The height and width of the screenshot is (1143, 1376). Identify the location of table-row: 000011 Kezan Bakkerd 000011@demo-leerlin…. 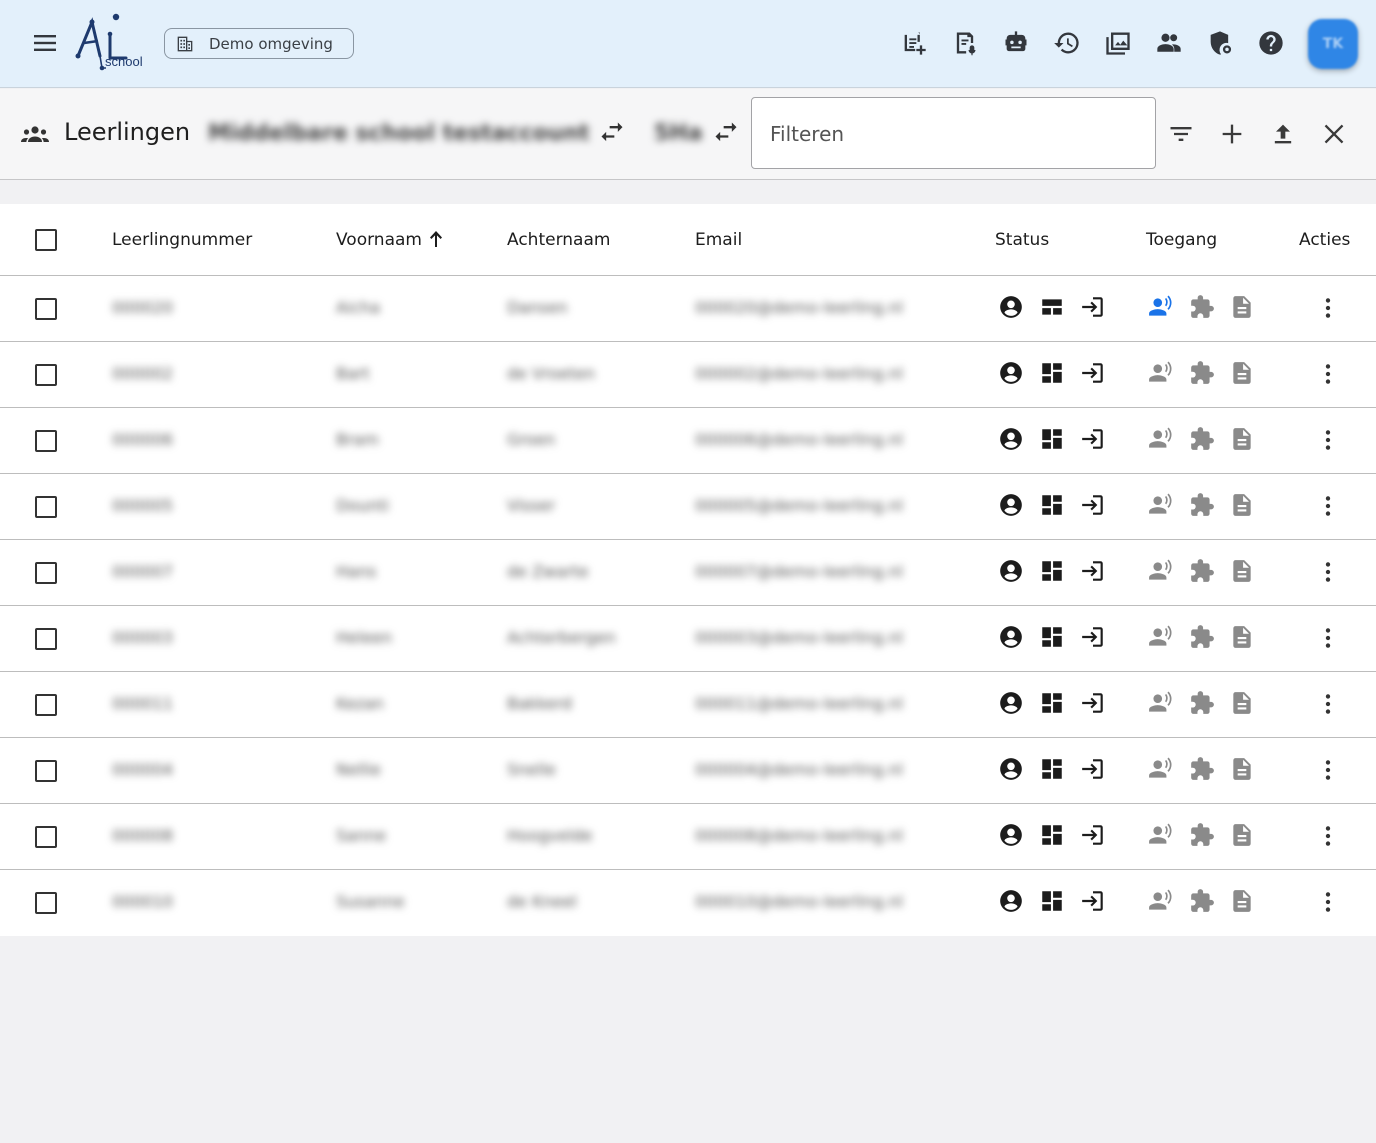
(688, 705).